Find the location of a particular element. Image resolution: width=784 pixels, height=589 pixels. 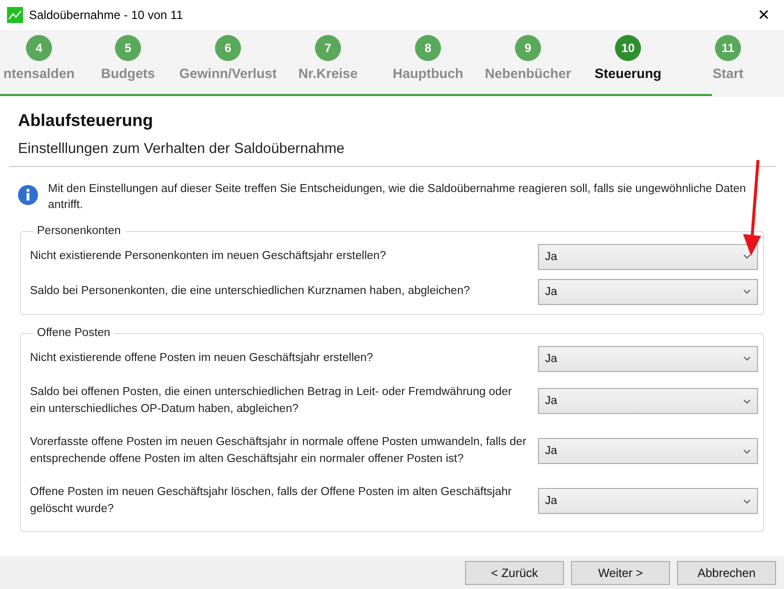

group-title: Offene Posten is located at coordinates (74, 333).